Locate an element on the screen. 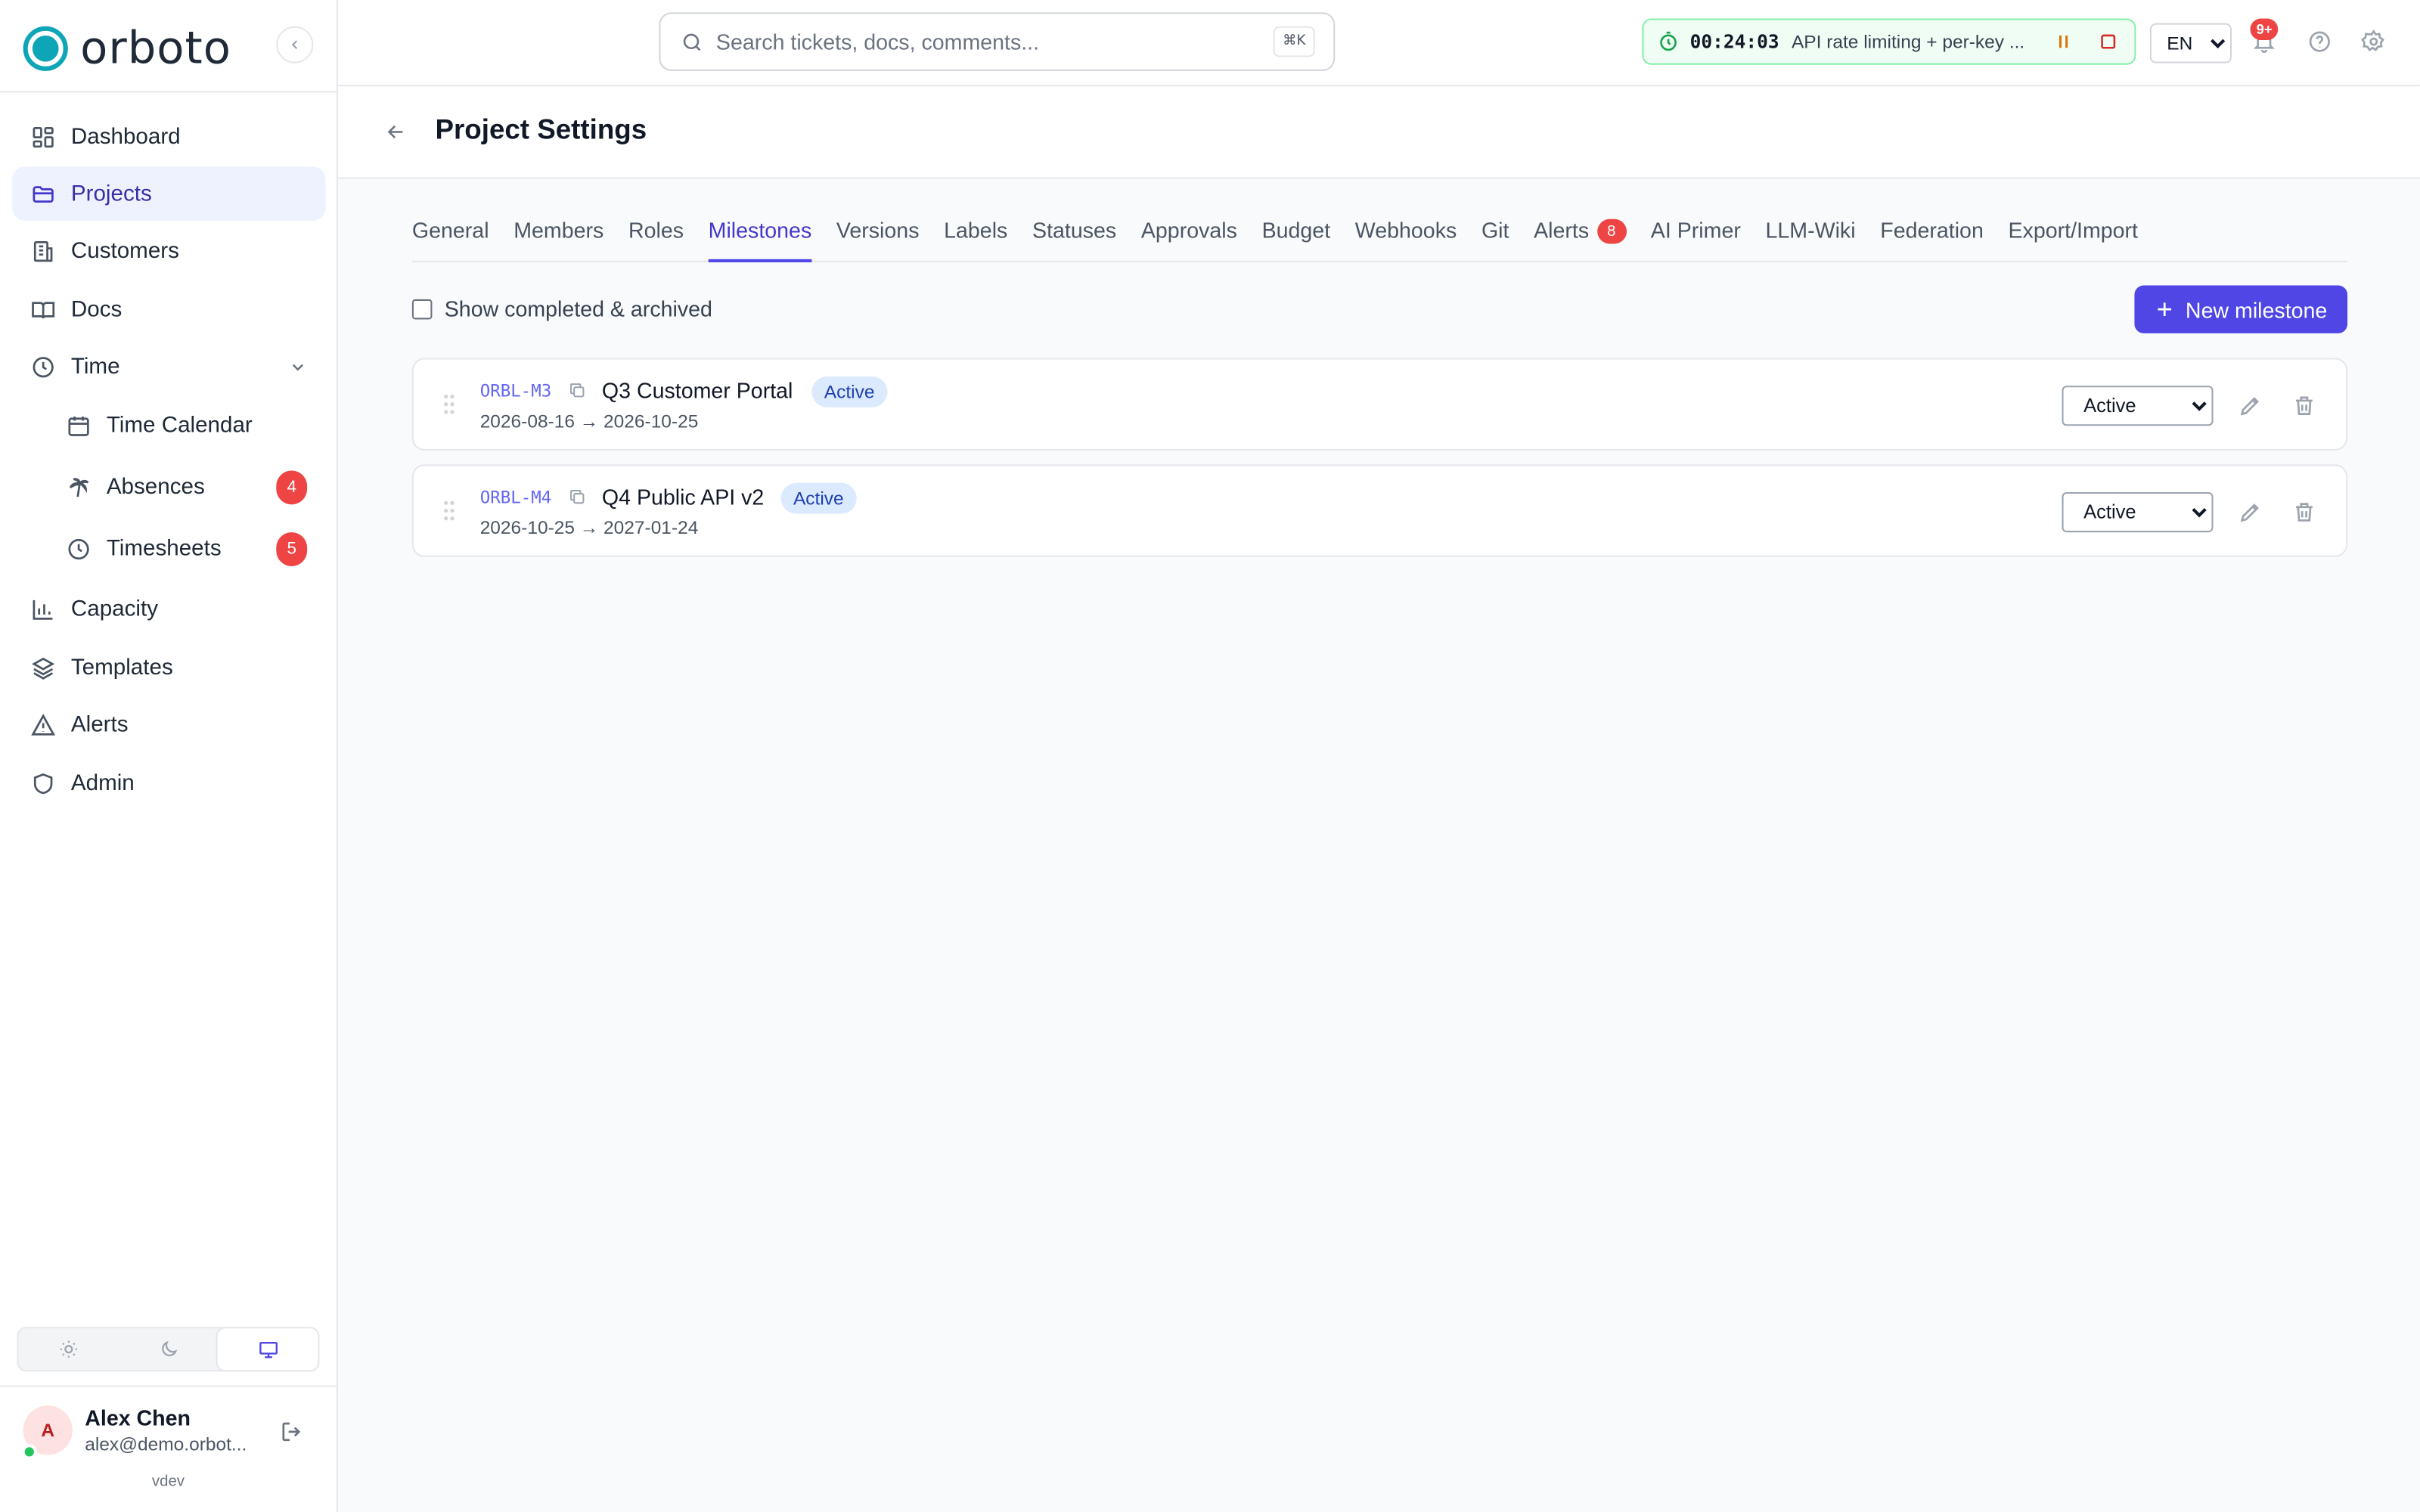 Image resolution: width=2420 pixels, height=1512 pixels. search-shortcut-hint: ⌘K is located at coordinates (1294, 42).